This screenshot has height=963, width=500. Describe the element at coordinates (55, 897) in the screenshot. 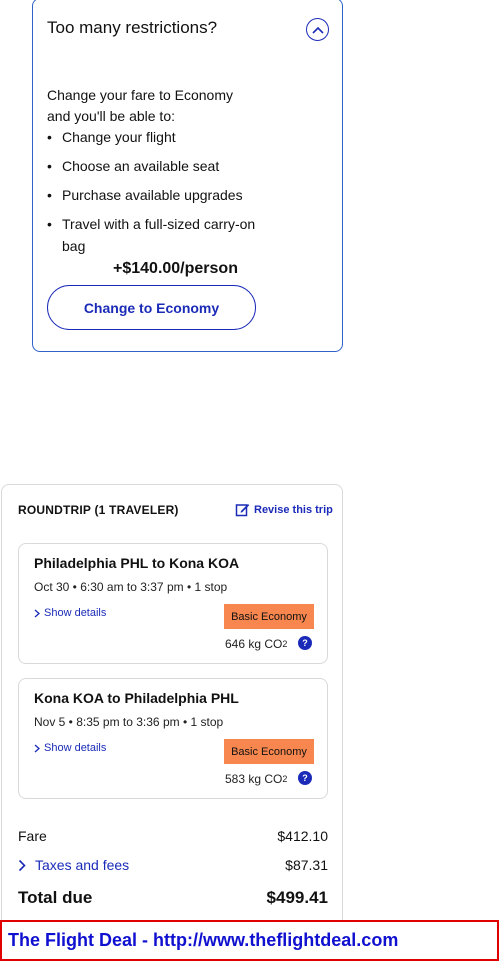

I see `total-label: Total due` at that location.